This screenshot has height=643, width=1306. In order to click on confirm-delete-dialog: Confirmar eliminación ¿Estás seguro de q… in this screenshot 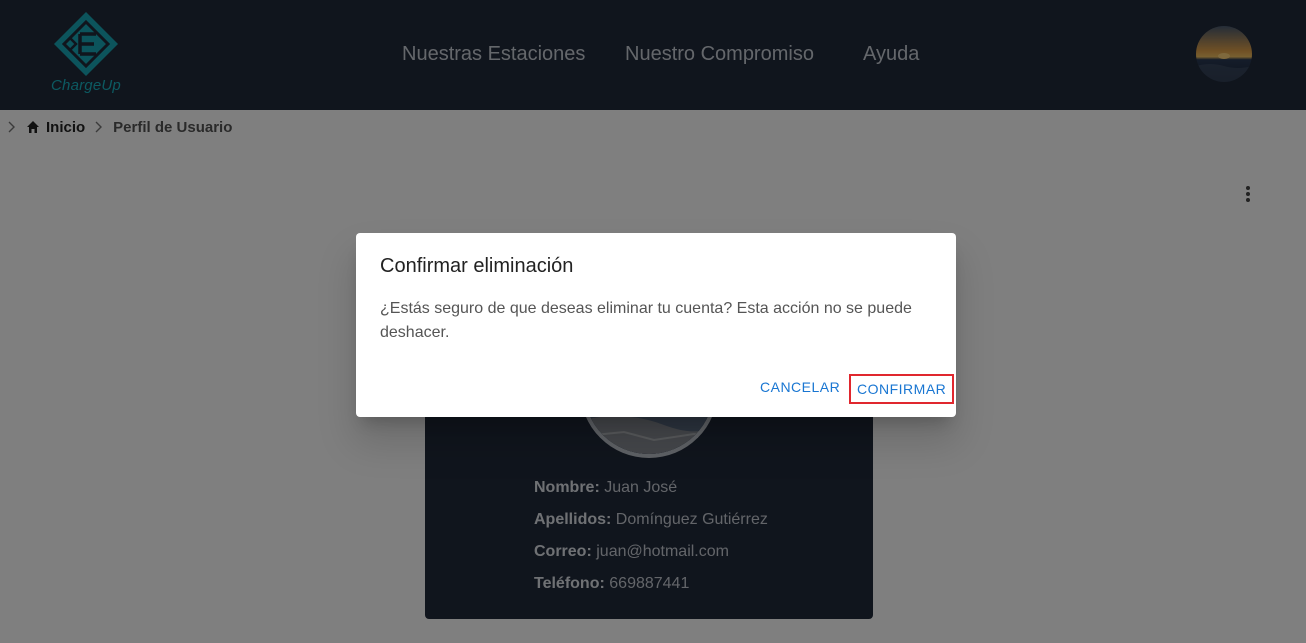, I will do `click(656, 325)`.